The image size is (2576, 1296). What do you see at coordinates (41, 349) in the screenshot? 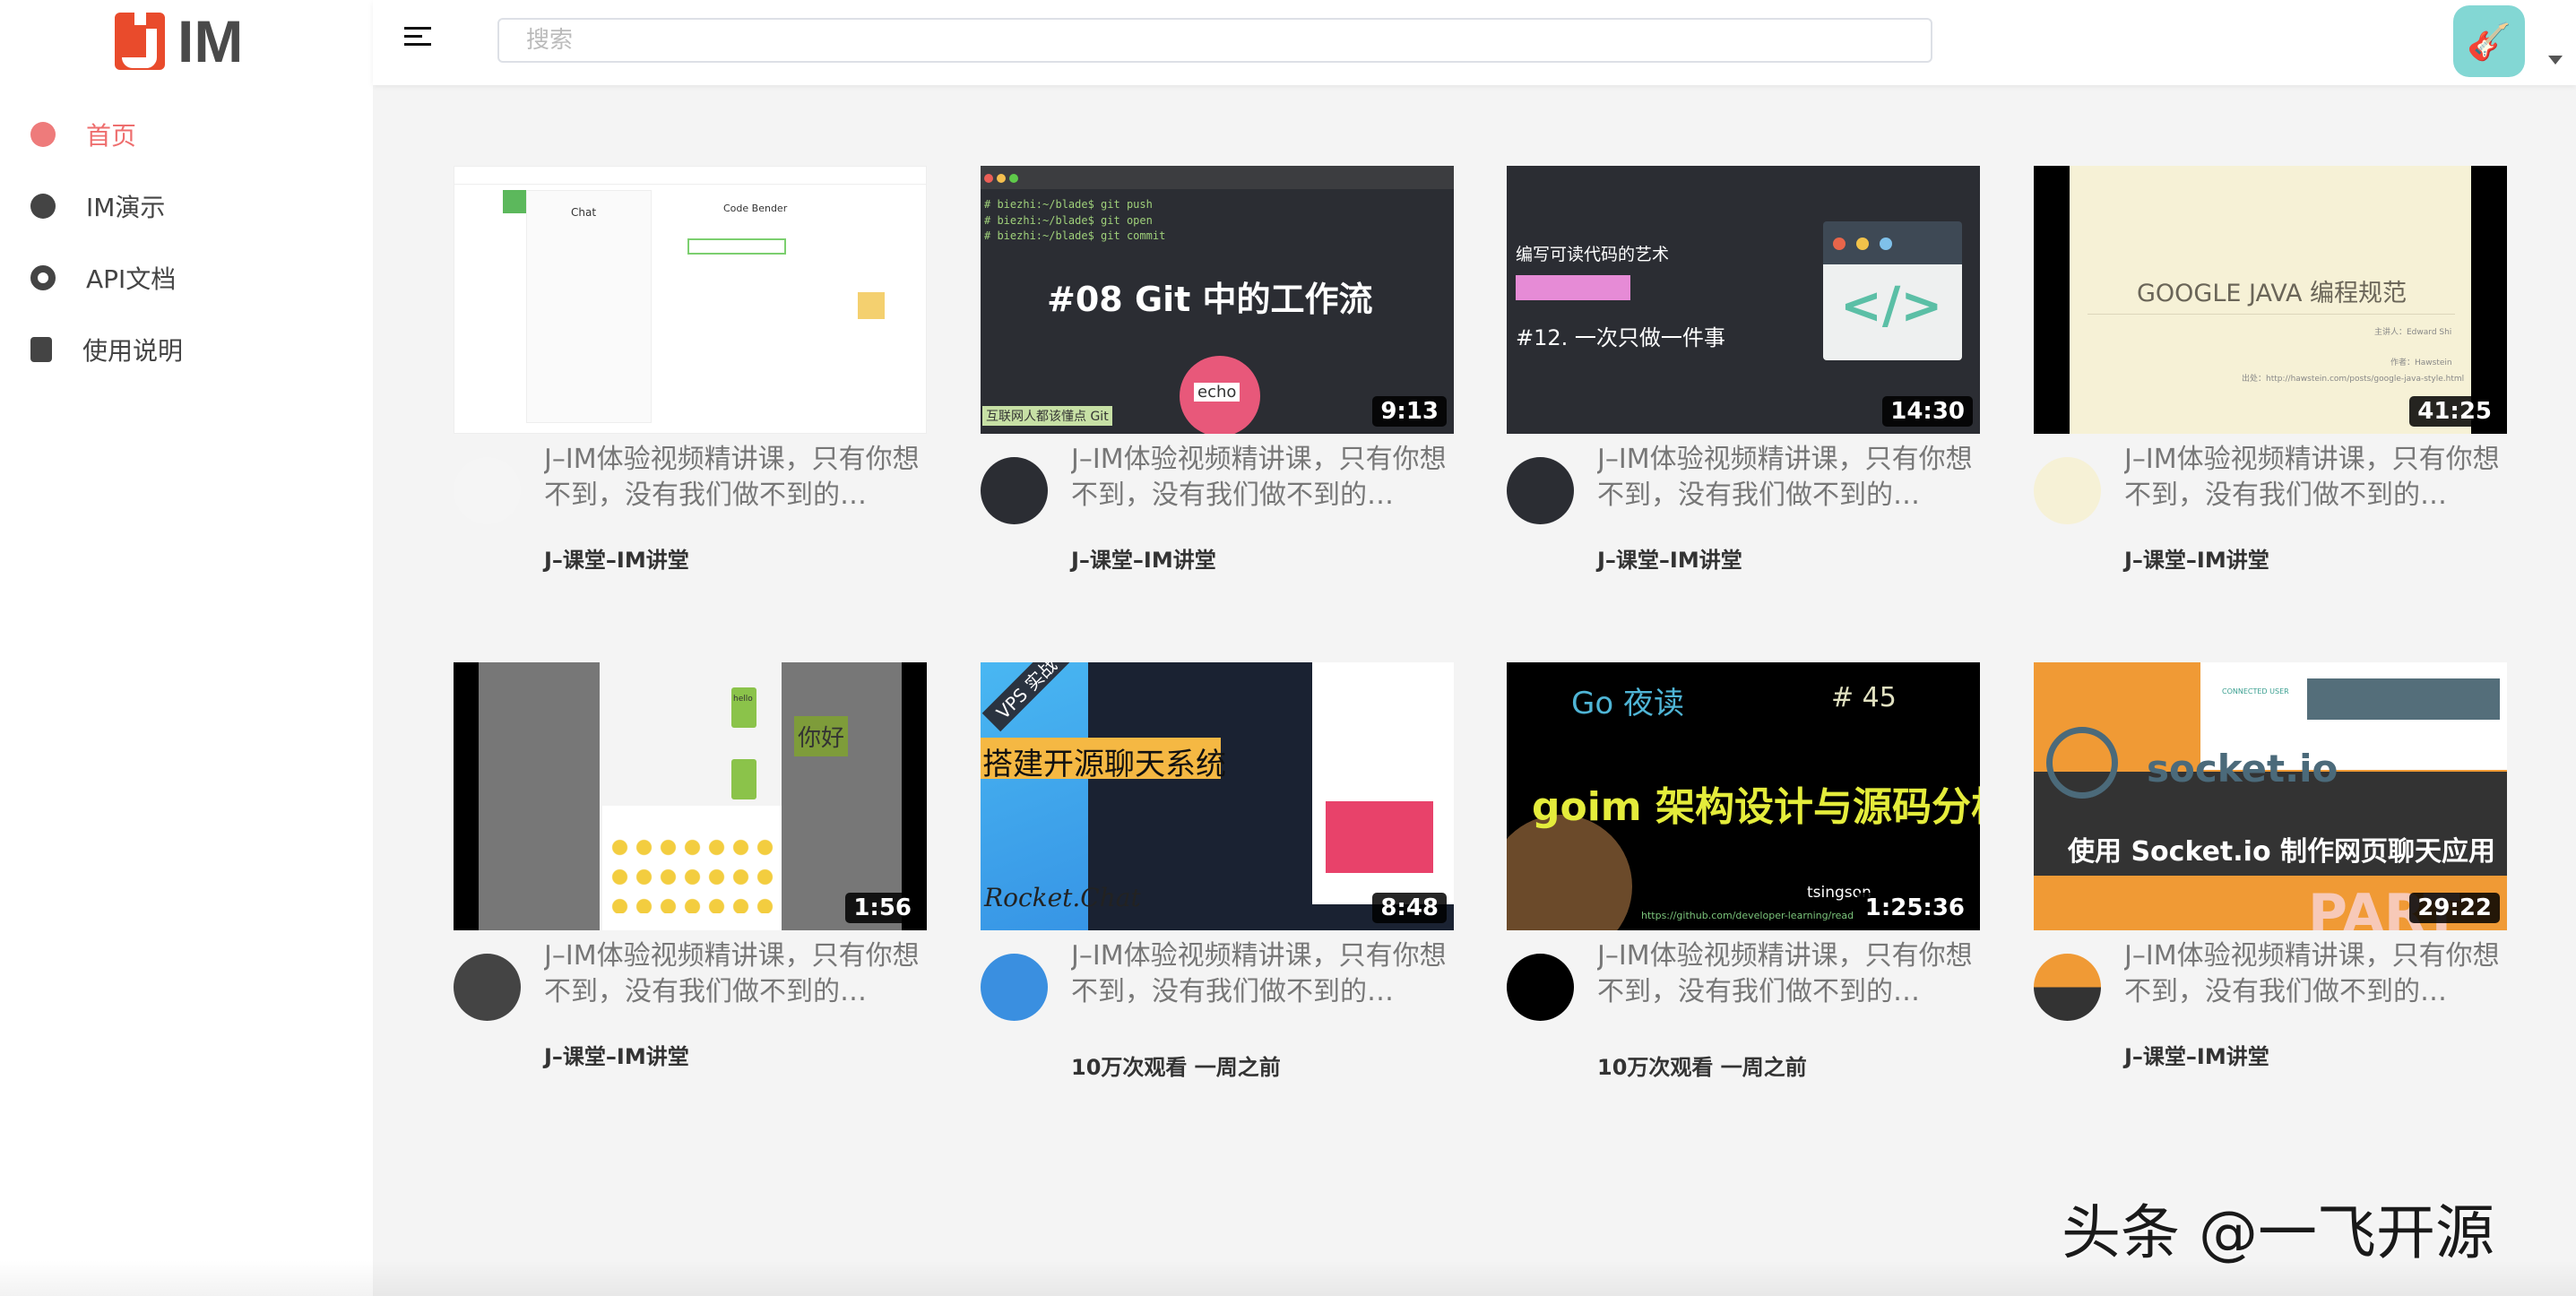
I see `document-edit-icon` at bounding box center [41, 349].